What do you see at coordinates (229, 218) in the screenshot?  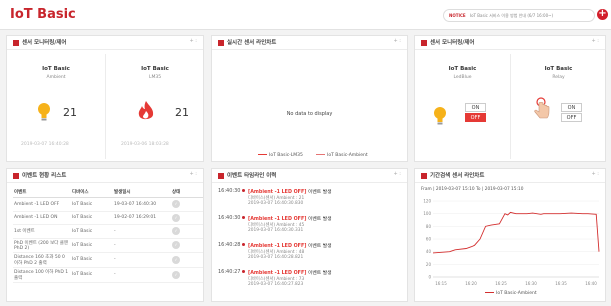 I see `timeline-time: 16:40:30` at bounding box center [229, 218].